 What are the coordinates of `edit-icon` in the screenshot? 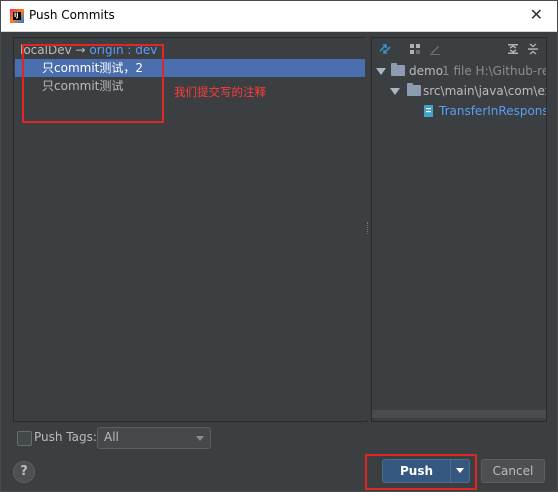 It's located at (435, 49).